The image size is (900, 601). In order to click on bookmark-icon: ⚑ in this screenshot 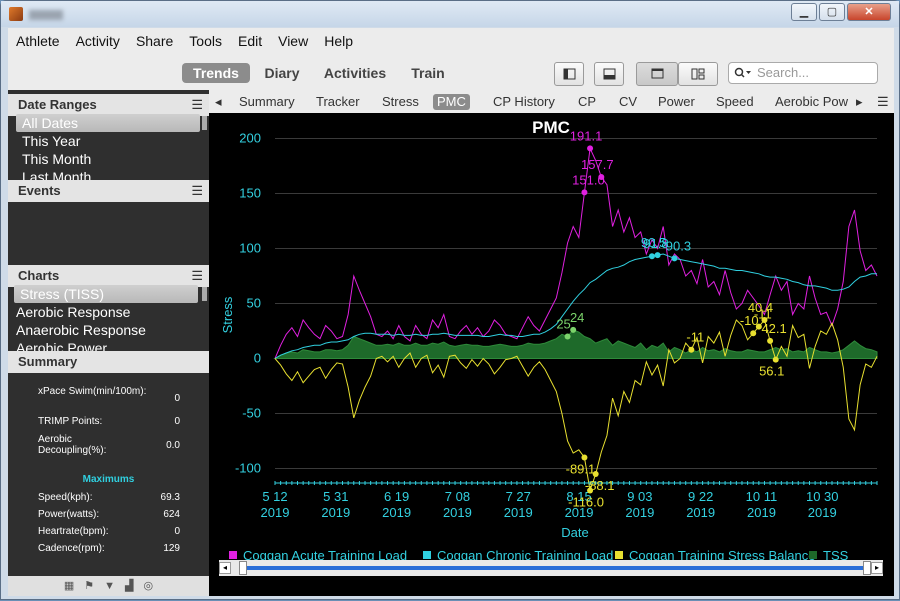, I will do `click(89, 586)`.